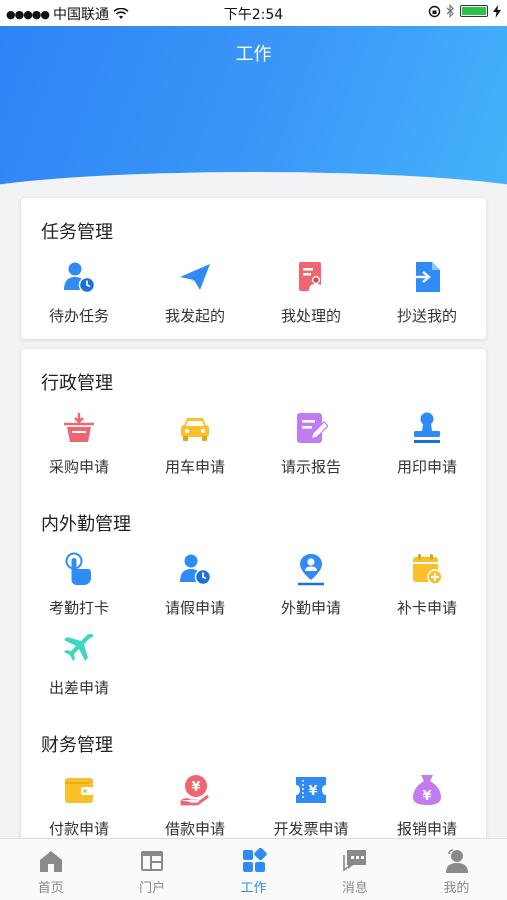 The width and height of the screenshot is (507, 900). I want to click on grid-item-label: 补卡申请, so click(426, 608).